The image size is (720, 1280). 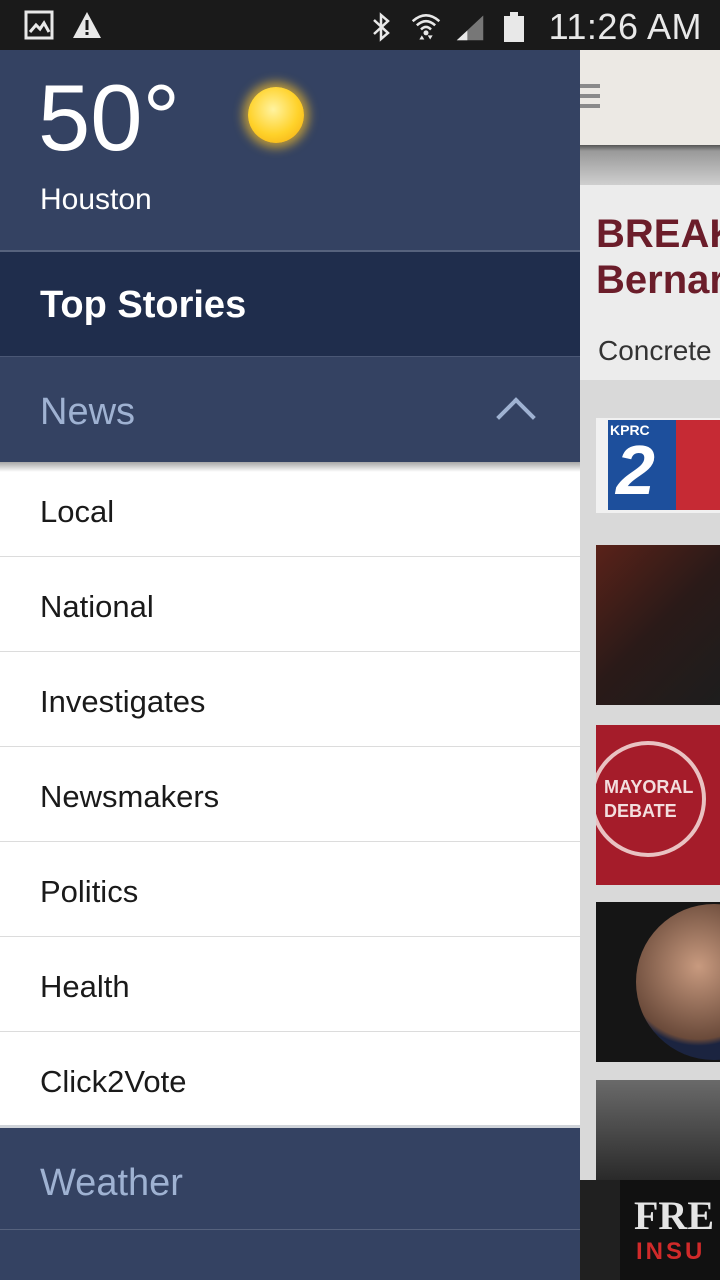 What do you see at coordinates (96, 199) in the screenshot?
I see `city-name: Houston` at bounding box center [96, 199].